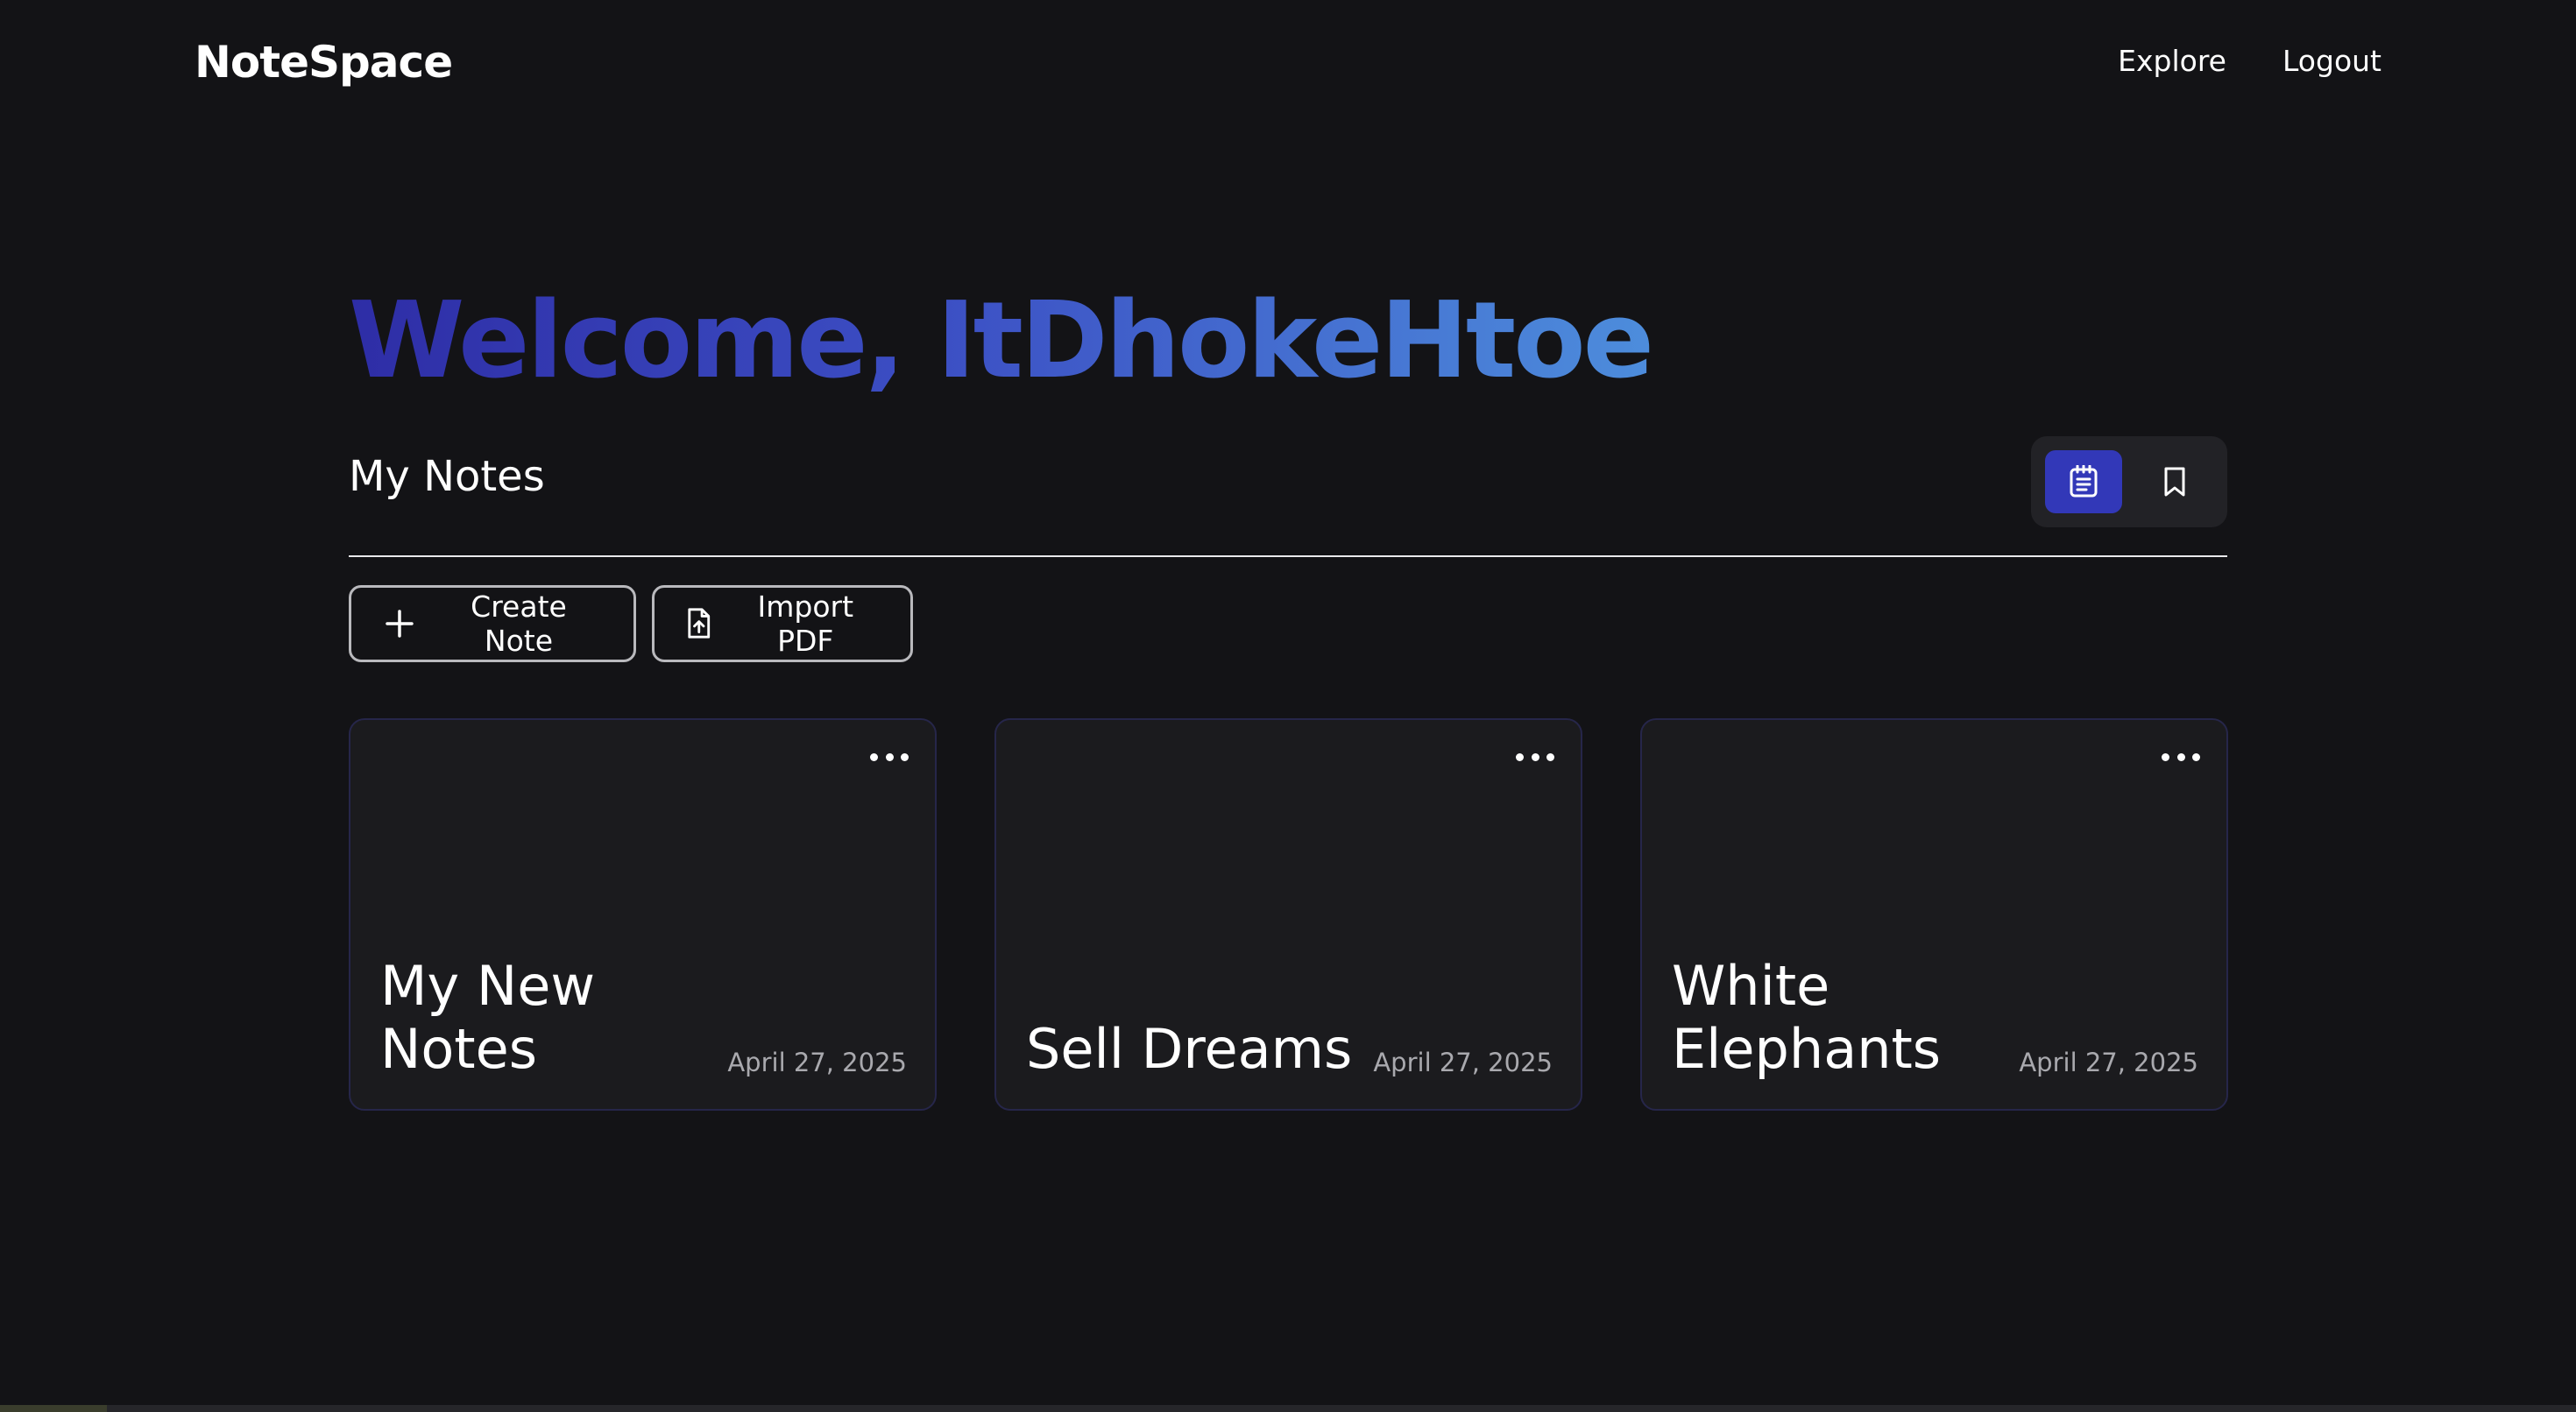 The height and width of the screenshot is (1412, 2576). I want to click on bottom-strip-nub, so click(53, 1409).